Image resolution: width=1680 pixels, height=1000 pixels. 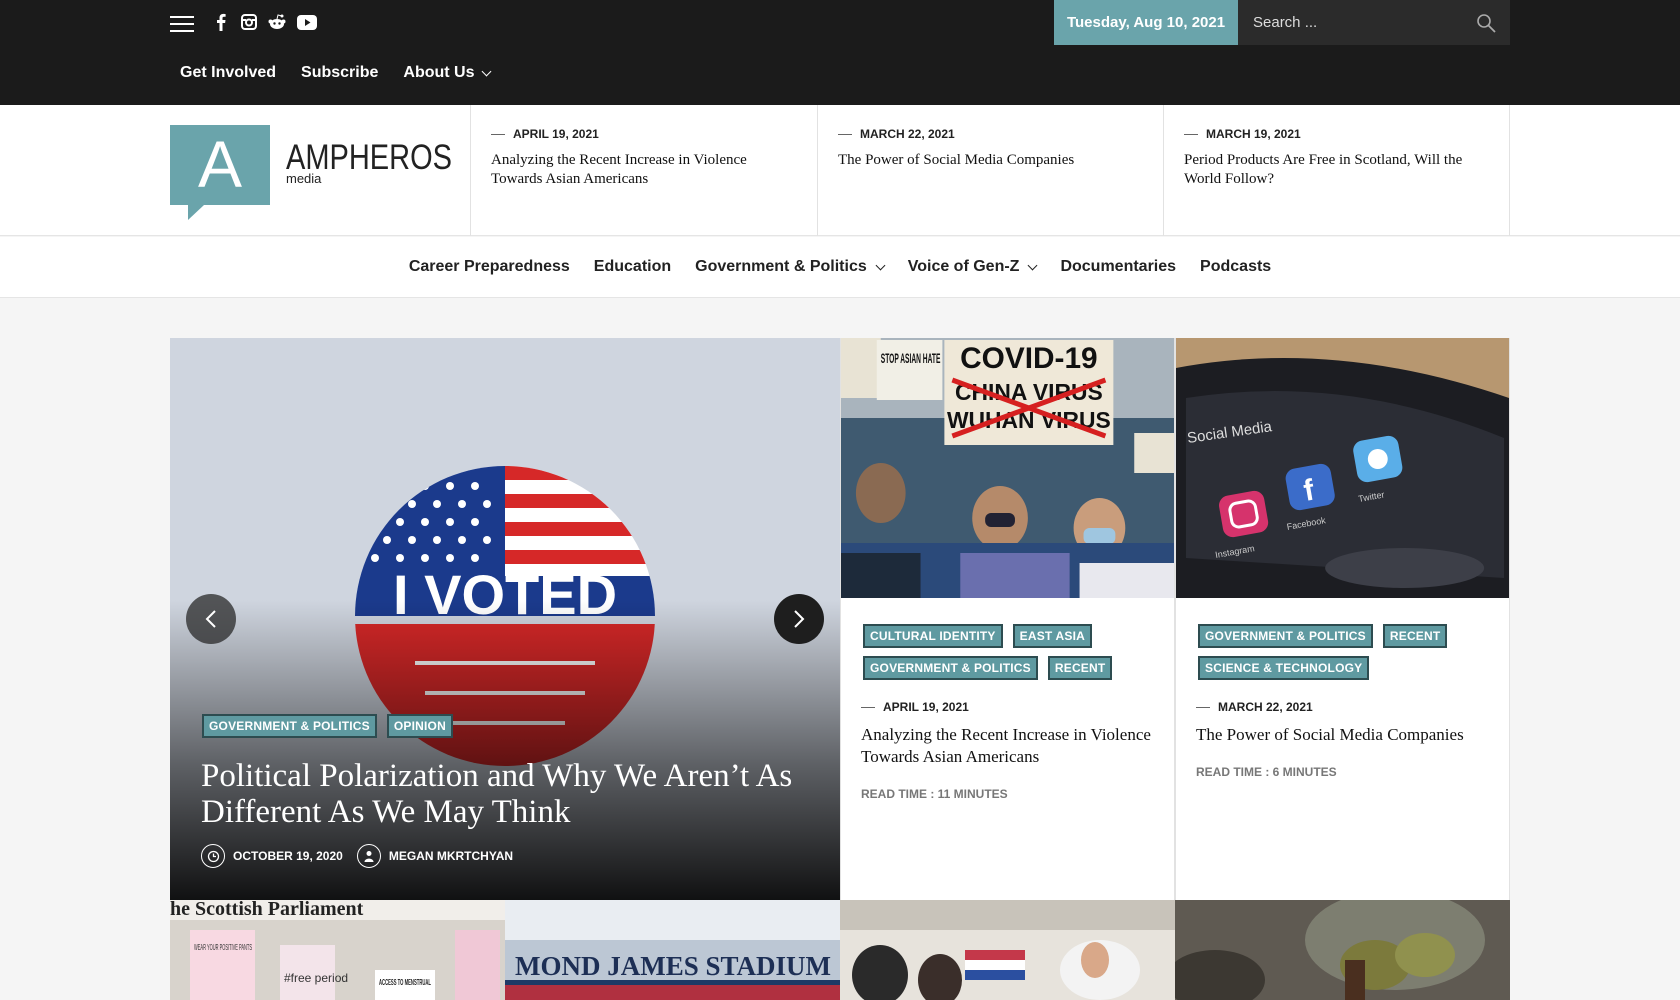 I want to click on slider-prev-button, so click(x=211, y=619).